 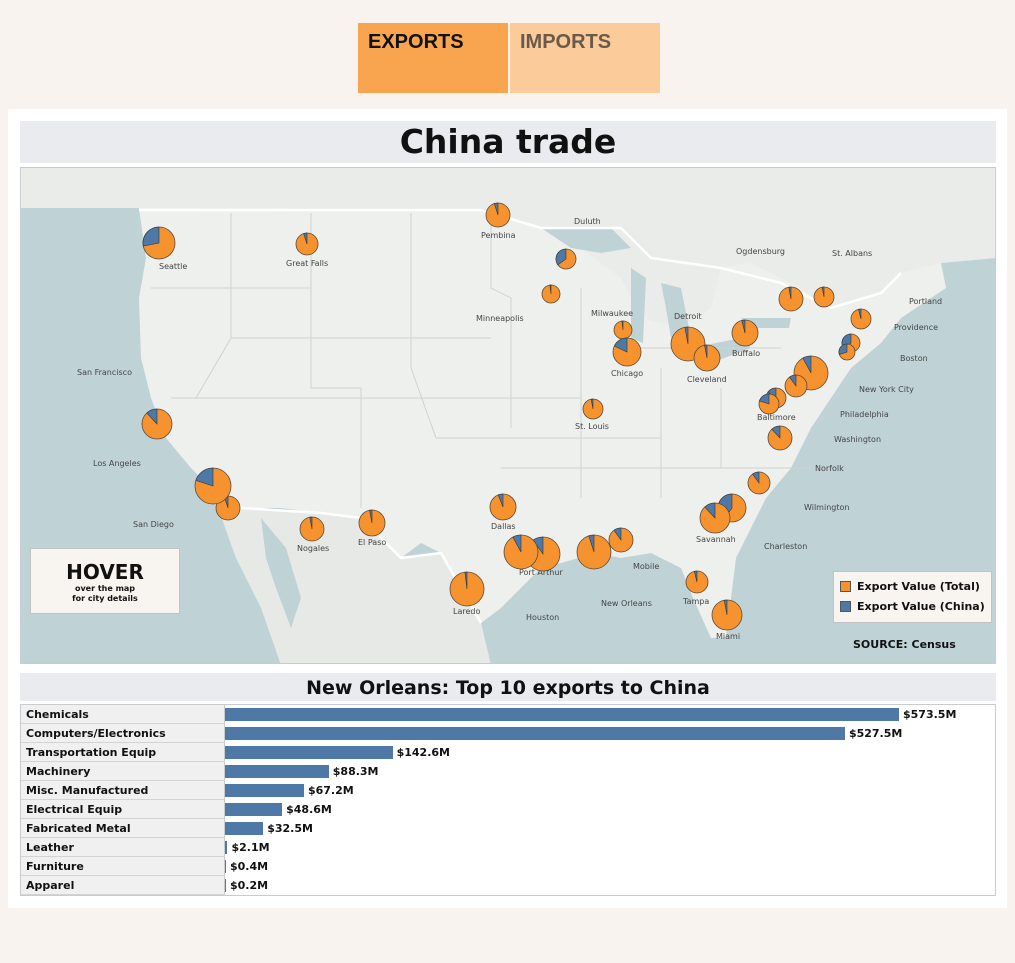 I want to click on city-label-mobile: Mobile, so click(x=646, y=566).